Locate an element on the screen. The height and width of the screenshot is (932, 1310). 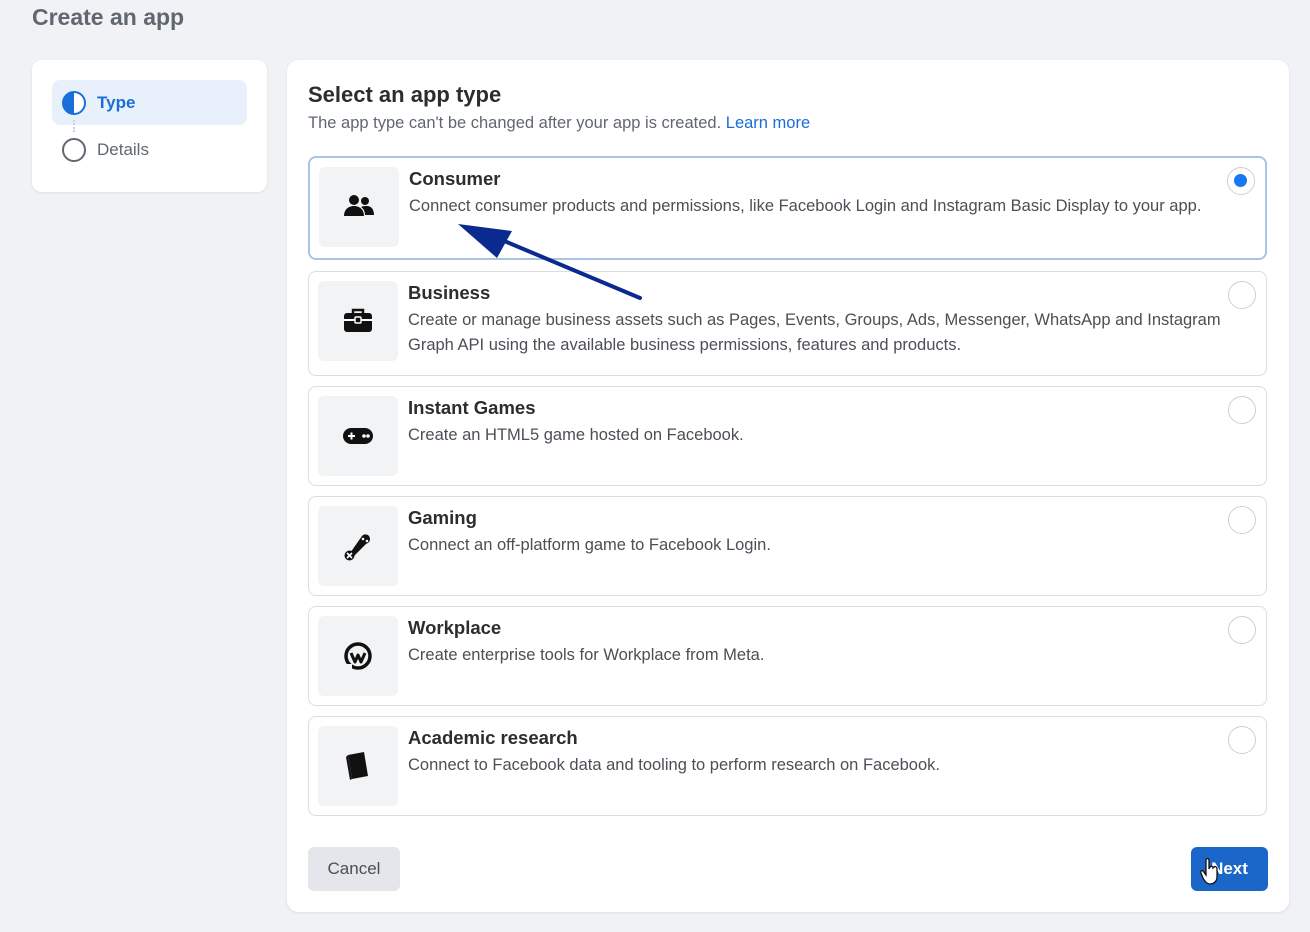
radio-gaming is located at coordinates (1242, 520).